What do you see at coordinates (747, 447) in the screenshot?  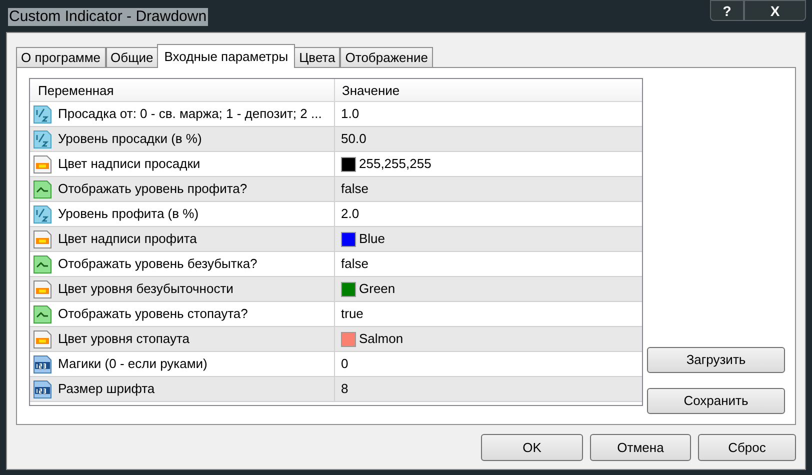 I see `reset-button: Сброс` at bounding box center [747, 447].